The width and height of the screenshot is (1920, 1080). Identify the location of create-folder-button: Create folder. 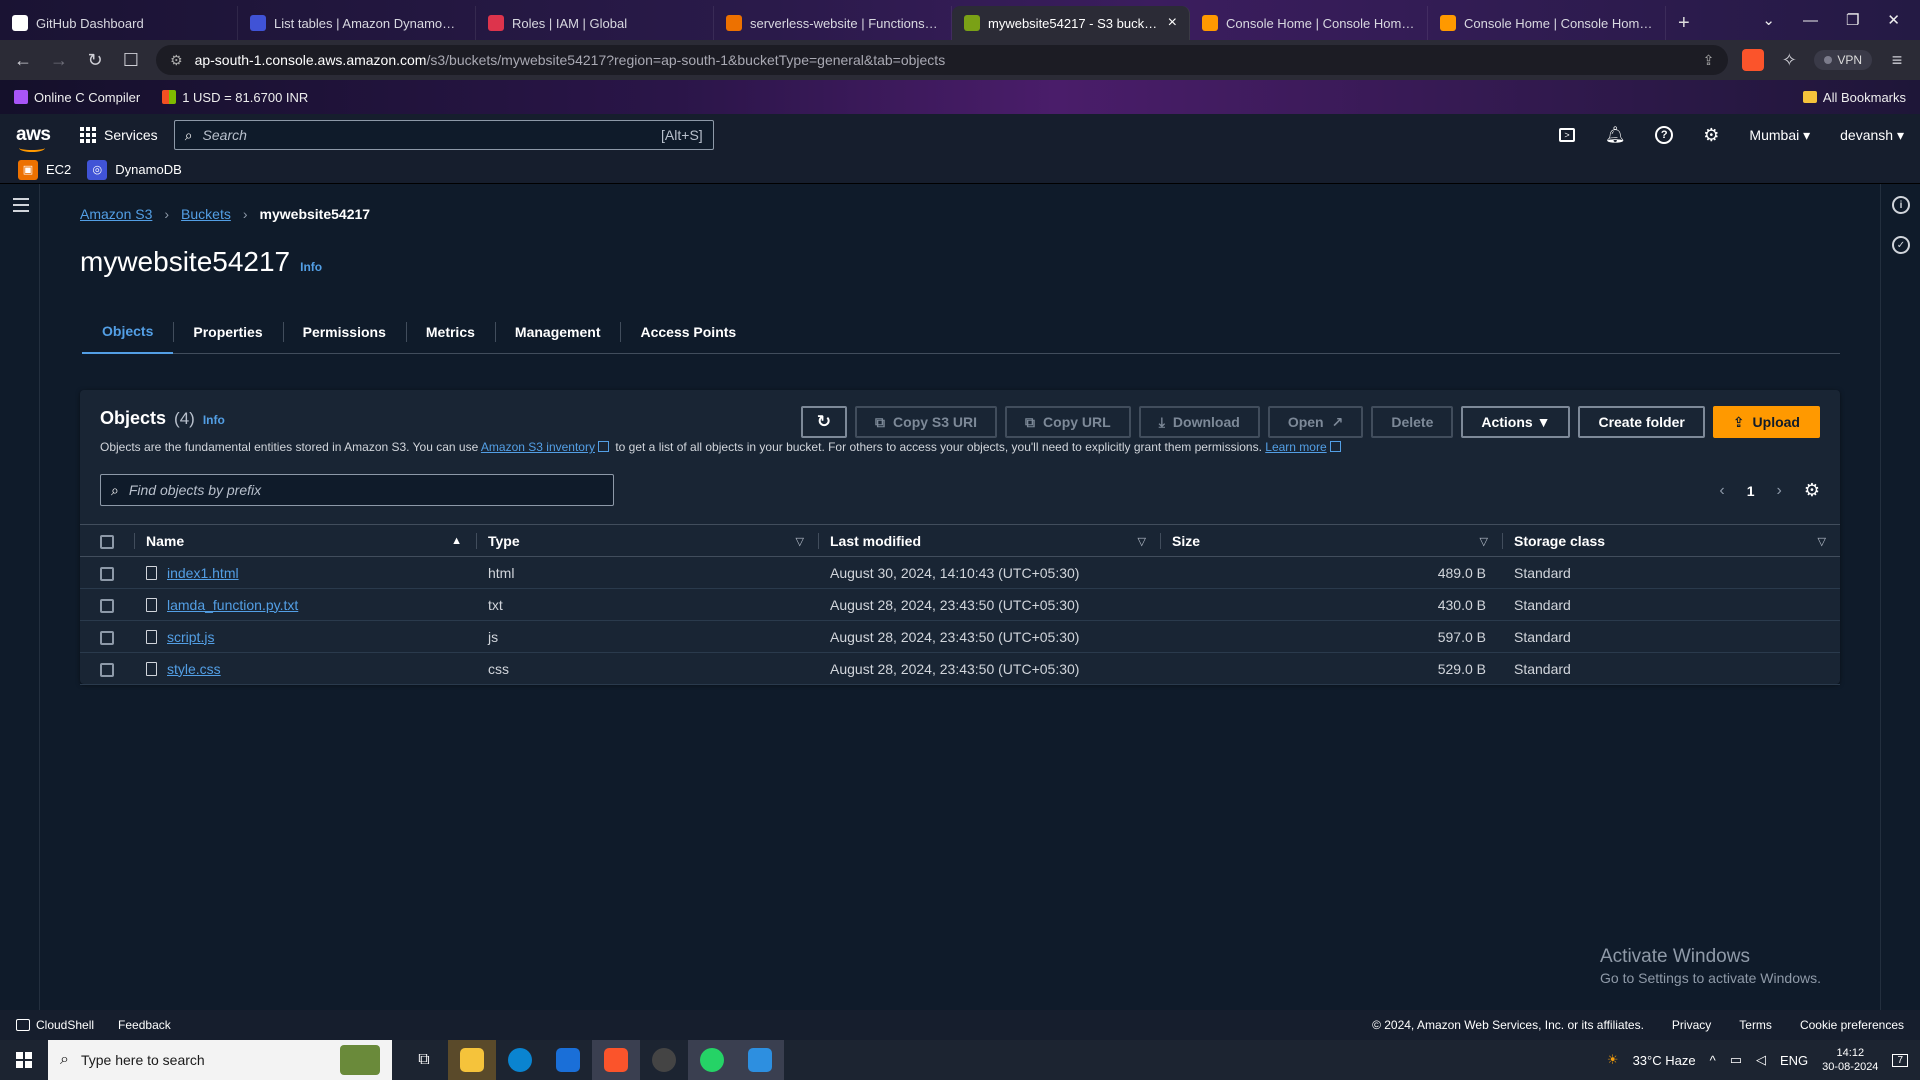
(1641, 422).